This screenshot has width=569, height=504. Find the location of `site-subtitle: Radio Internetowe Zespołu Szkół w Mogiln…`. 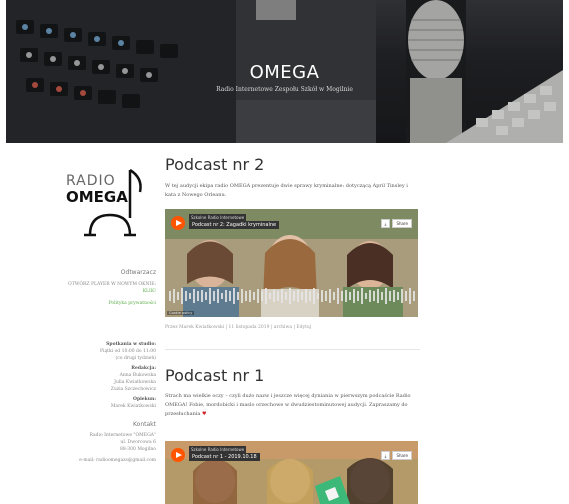

site-subtitle: Radio Internetowe Zespołu Szkół w Mogiln… is located at coordinates (284, 89).